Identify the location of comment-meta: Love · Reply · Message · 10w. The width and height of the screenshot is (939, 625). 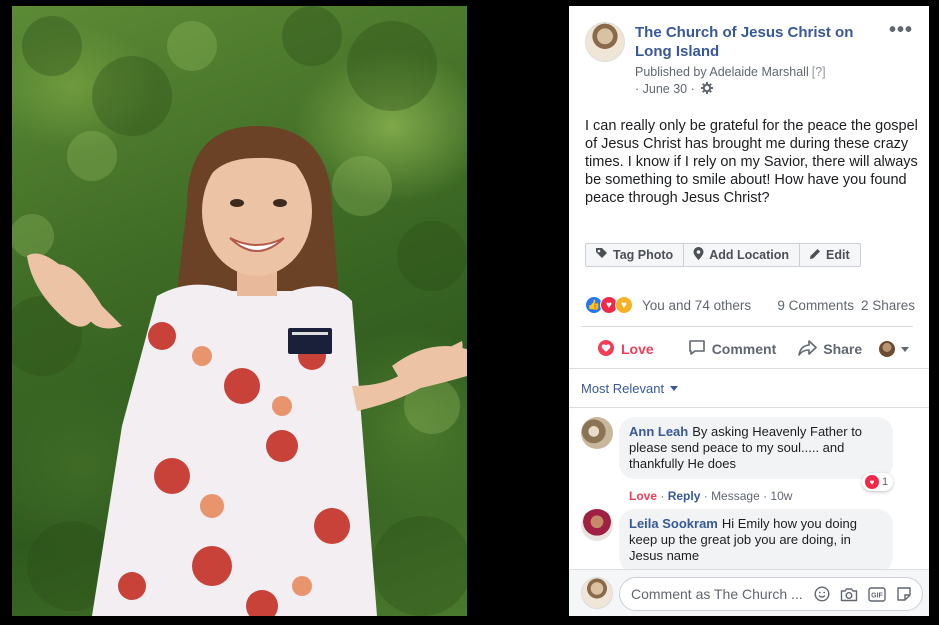
(711, 496).